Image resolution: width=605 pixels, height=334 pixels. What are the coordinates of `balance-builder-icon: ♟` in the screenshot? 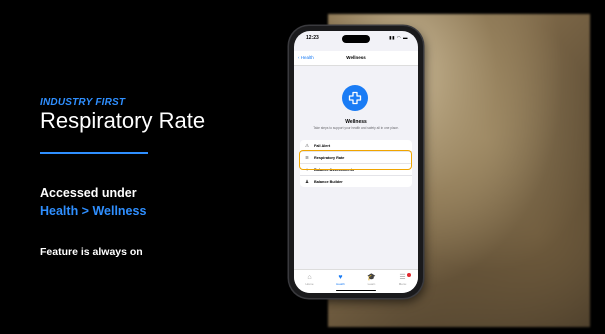 It's located at (307, 181).